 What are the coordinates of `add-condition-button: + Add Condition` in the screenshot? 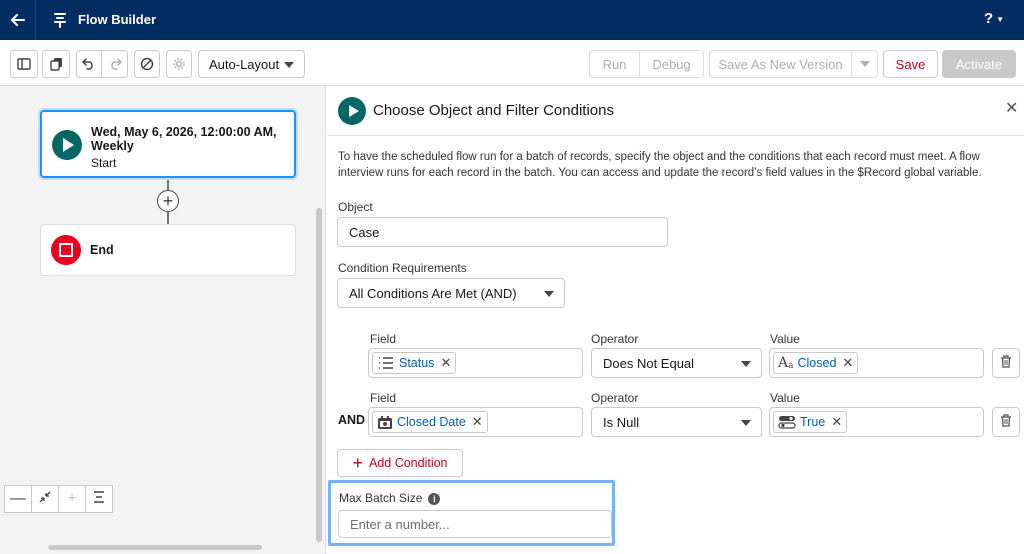 It's located at (400, 463).